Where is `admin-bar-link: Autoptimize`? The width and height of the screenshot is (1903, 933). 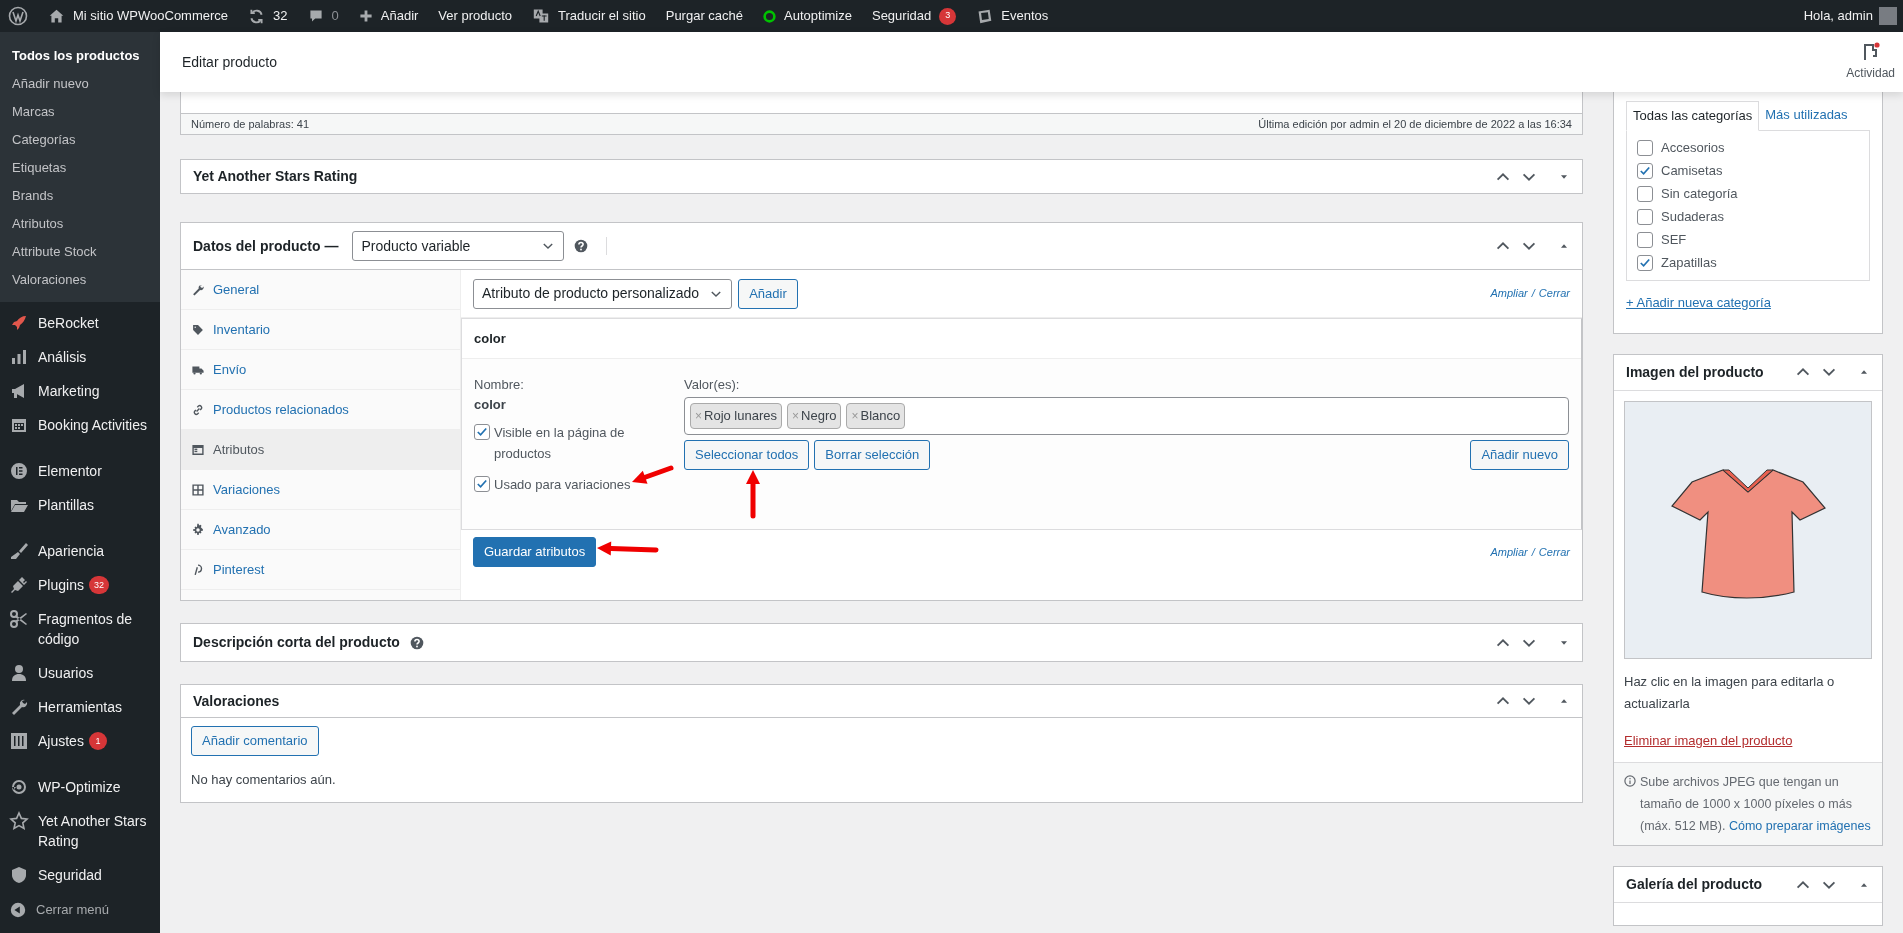
admin-bar-link: Autoptimize is located at coordinates (807, 16).